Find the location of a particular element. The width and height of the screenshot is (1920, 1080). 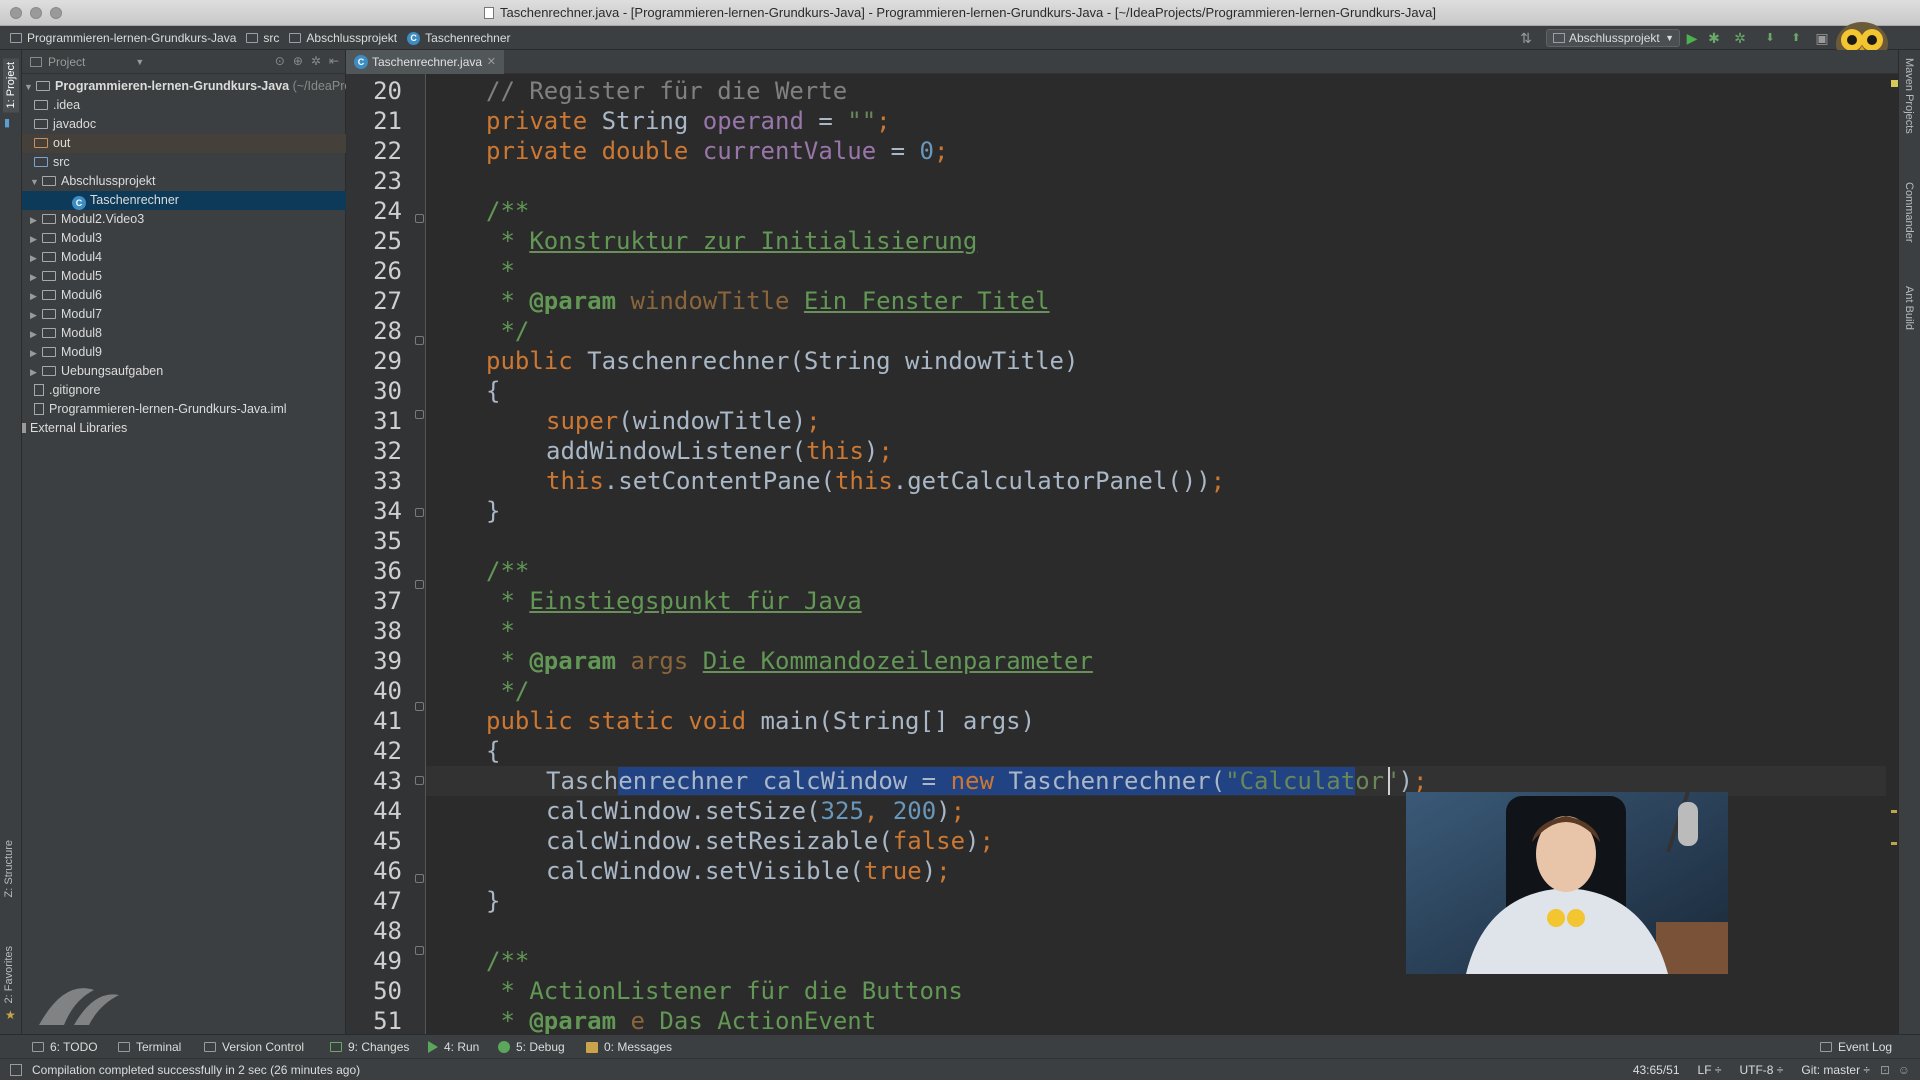

tree-item-modul3: ▶ Modul3 is located at coordinates (184, 238).